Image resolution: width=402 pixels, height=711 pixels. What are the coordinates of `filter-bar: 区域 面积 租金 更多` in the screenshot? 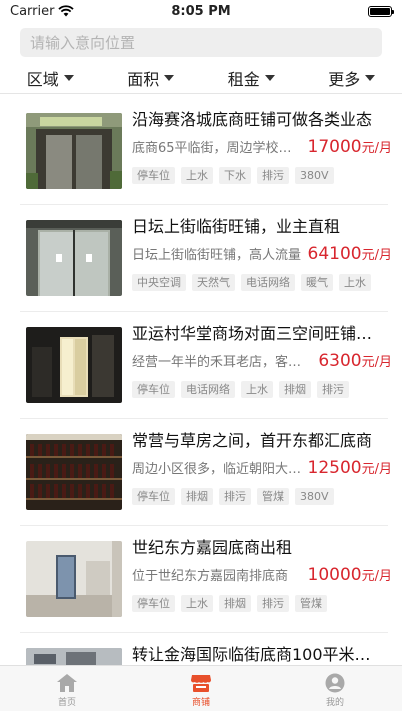 It's located at (201, 78).